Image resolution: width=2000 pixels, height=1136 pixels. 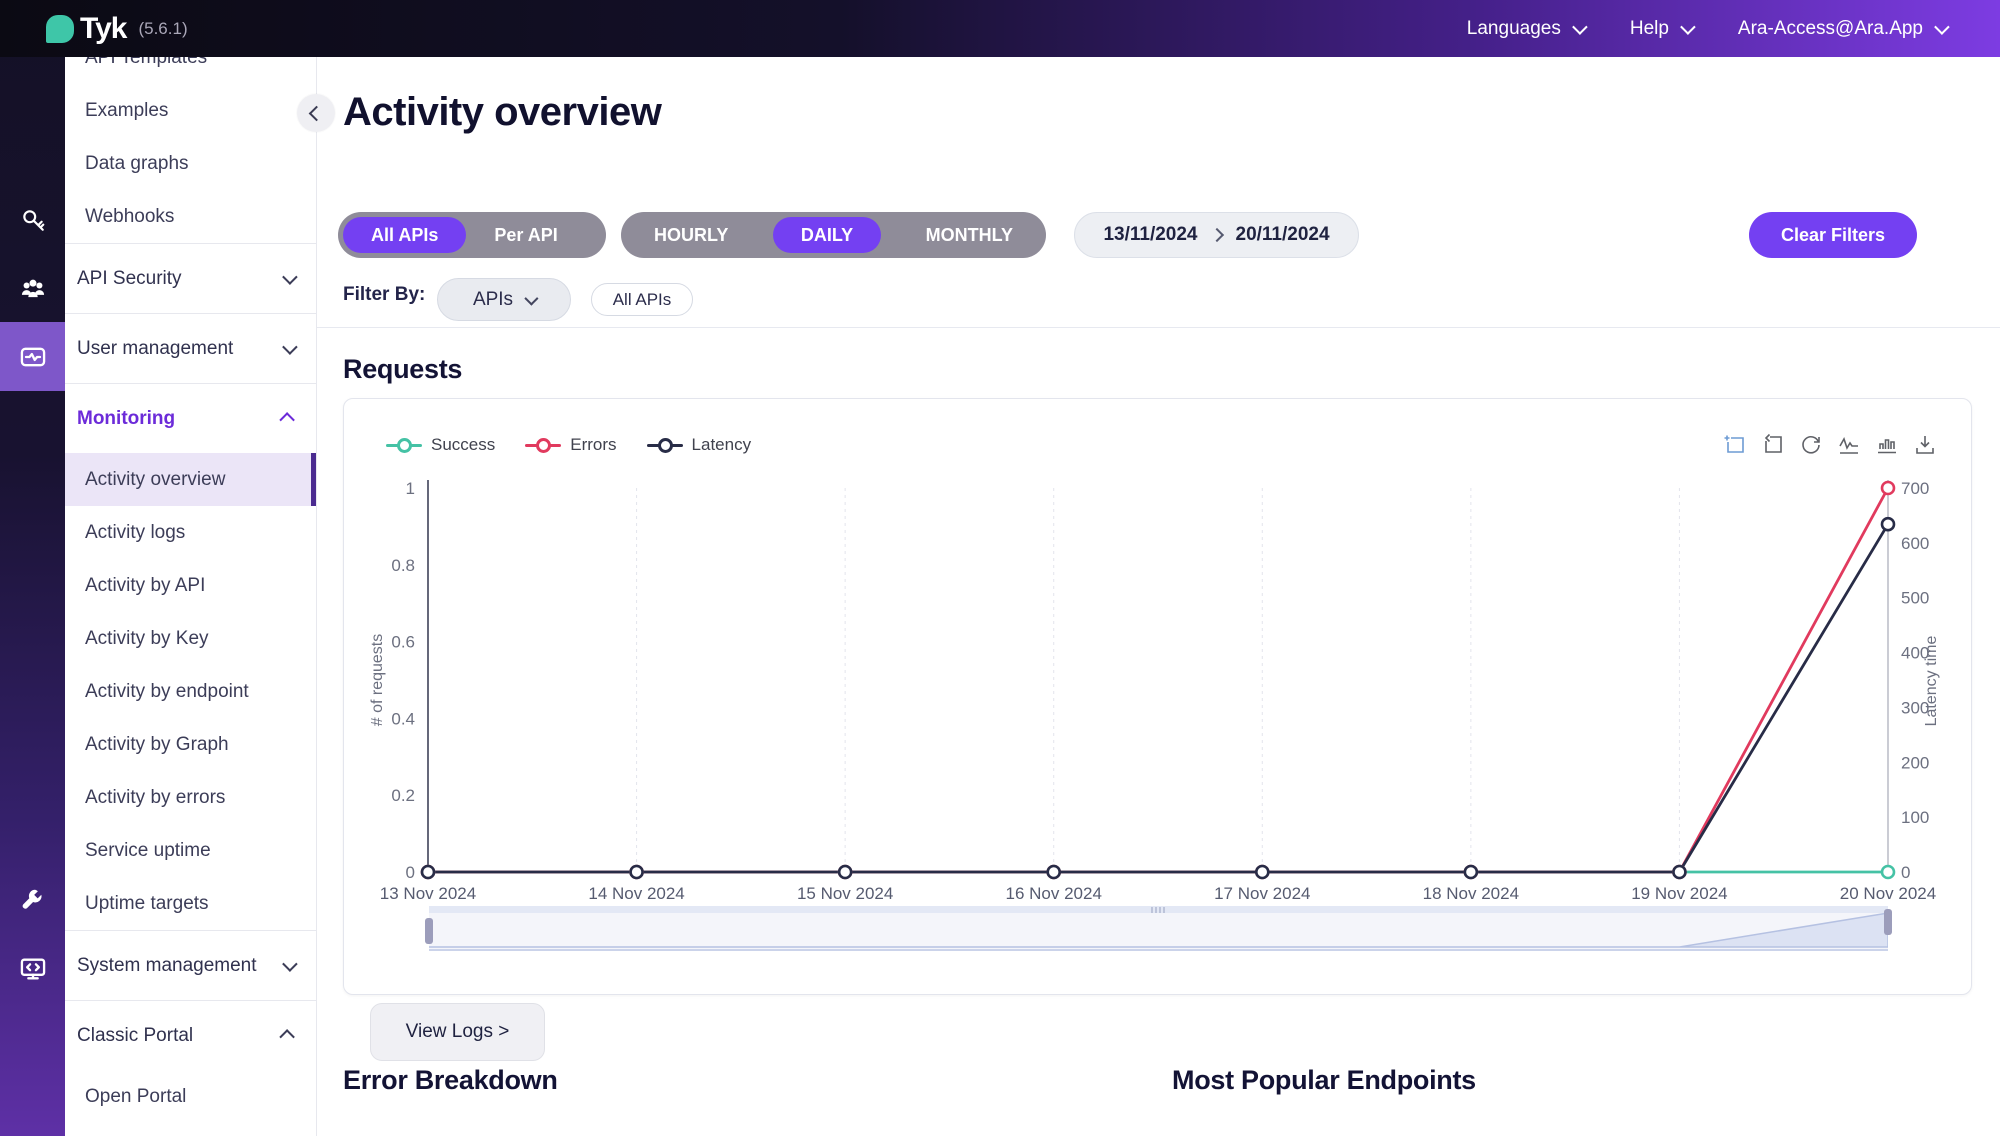 I want to click on sidebar-collapse-button, so click(x=316, y=113).